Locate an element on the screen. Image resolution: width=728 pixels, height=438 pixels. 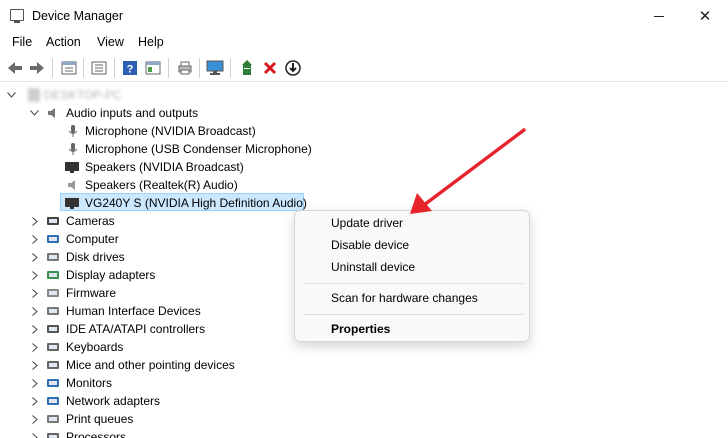
tree-category: Firmware is located at coordinates (140, 293).